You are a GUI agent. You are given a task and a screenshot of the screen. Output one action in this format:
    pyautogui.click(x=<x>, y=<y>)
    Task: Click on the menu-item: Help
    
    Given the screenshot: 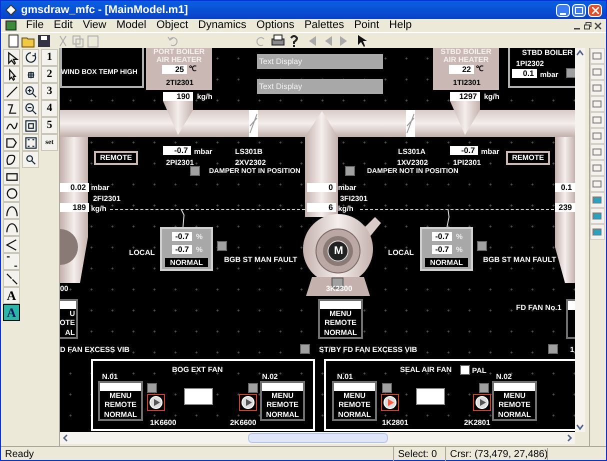 What is the action you would take?
    pyautogui.click(x=400, y=25)
    